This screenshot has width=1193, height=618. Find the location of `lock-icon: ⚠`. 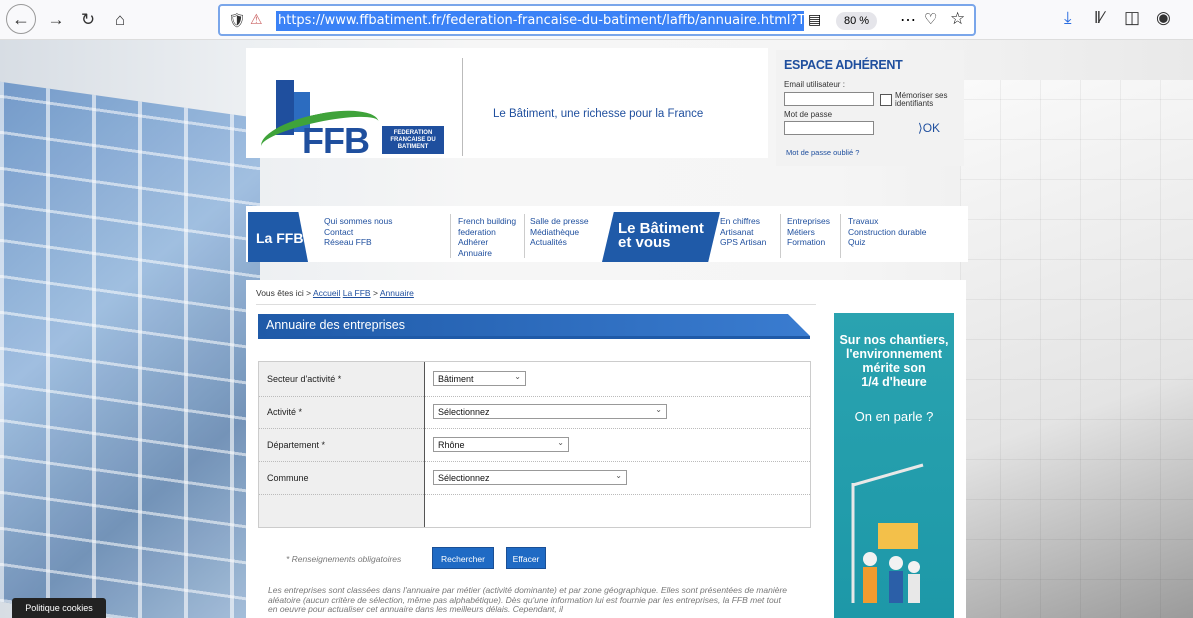

lock-icon: ⚠ is located at coordinates (256, 19).